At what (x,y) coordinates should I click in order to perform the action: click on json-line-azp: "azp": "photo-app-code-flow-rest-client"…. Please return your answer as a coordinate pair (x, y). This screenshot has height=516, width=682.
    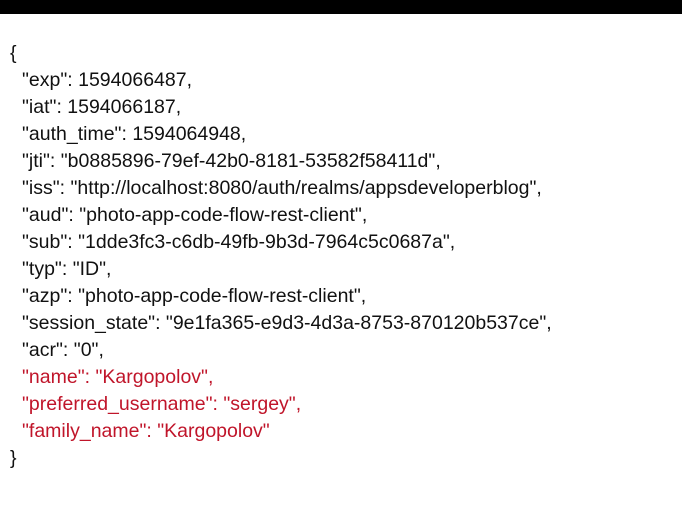
    Looking at the image, I should click on (194, 296).